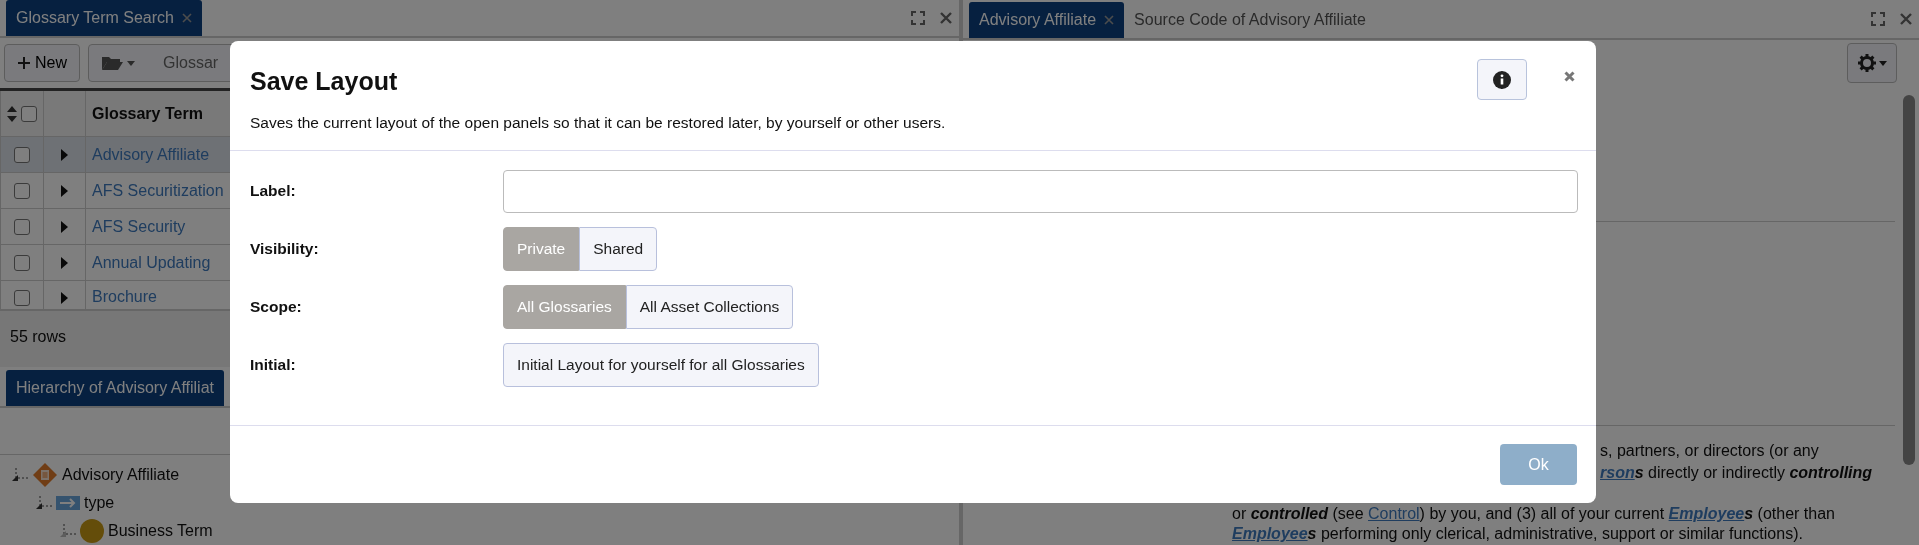 The width and height of the screenshot is (1919, 545). I want to click on paragraph-line: rsons directly or indirectly controlling, so click(1736, 473).